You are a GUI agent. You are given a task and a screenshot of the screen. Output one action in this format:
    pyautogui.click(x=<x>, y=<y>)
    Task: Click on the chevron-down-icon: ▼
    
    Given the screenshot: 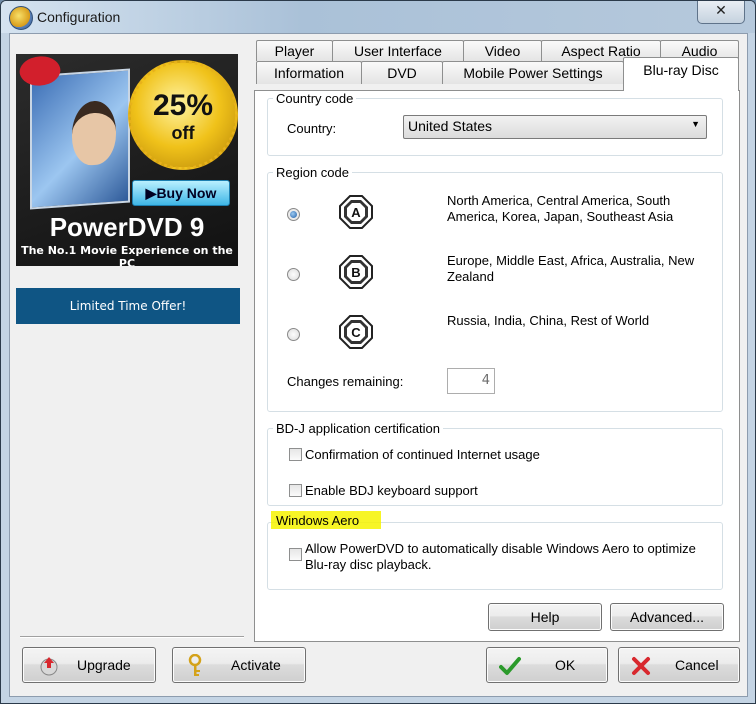 What is the action you would take?
    pyautogui.click(x=695, y=124)
    